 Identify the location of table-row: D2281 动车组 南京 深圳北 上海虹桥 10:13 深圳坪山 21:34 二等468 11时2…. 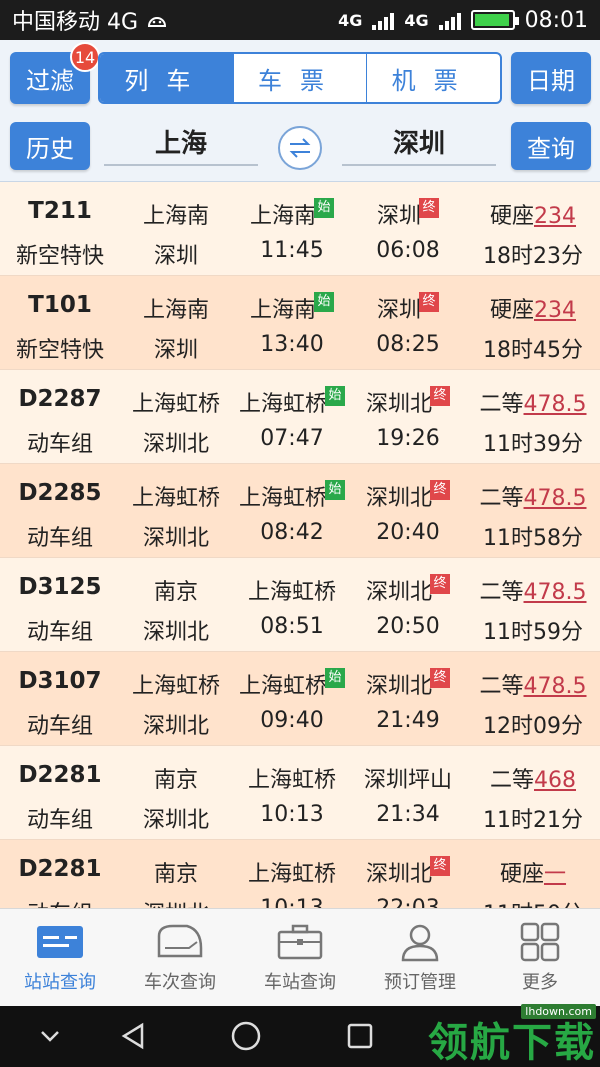
(300, 793).